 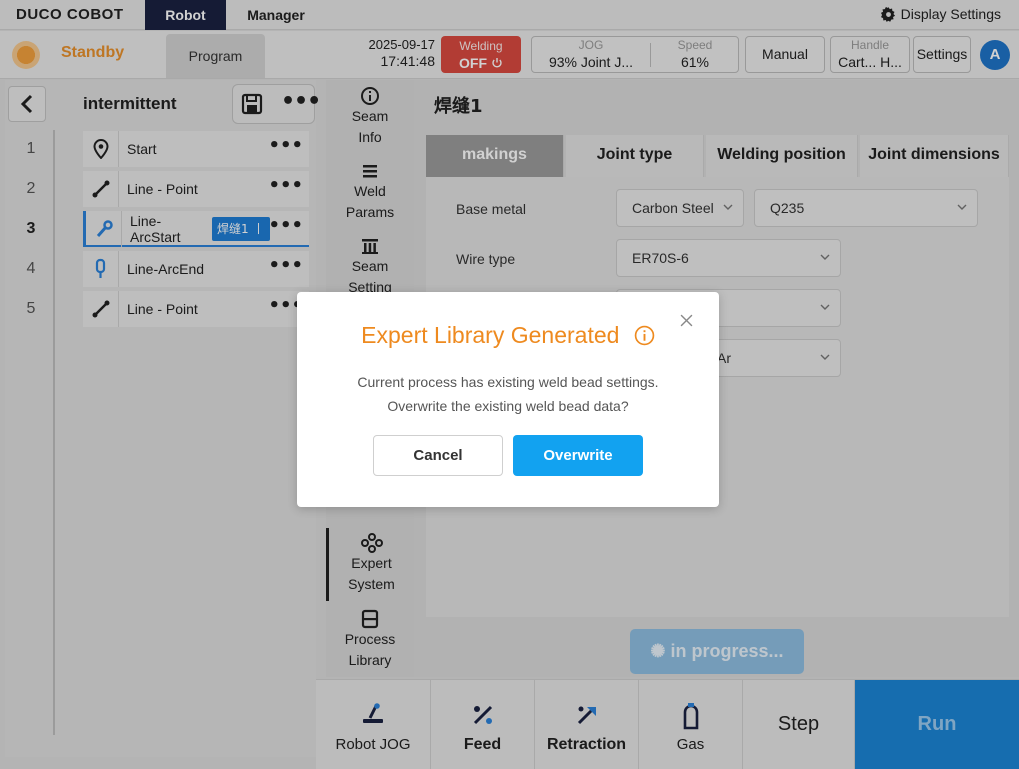 What do you see at coordinates (578, 455) in the screenshot?
I see `overwrite-button: Overwrite` at bounding box center [578, 455].